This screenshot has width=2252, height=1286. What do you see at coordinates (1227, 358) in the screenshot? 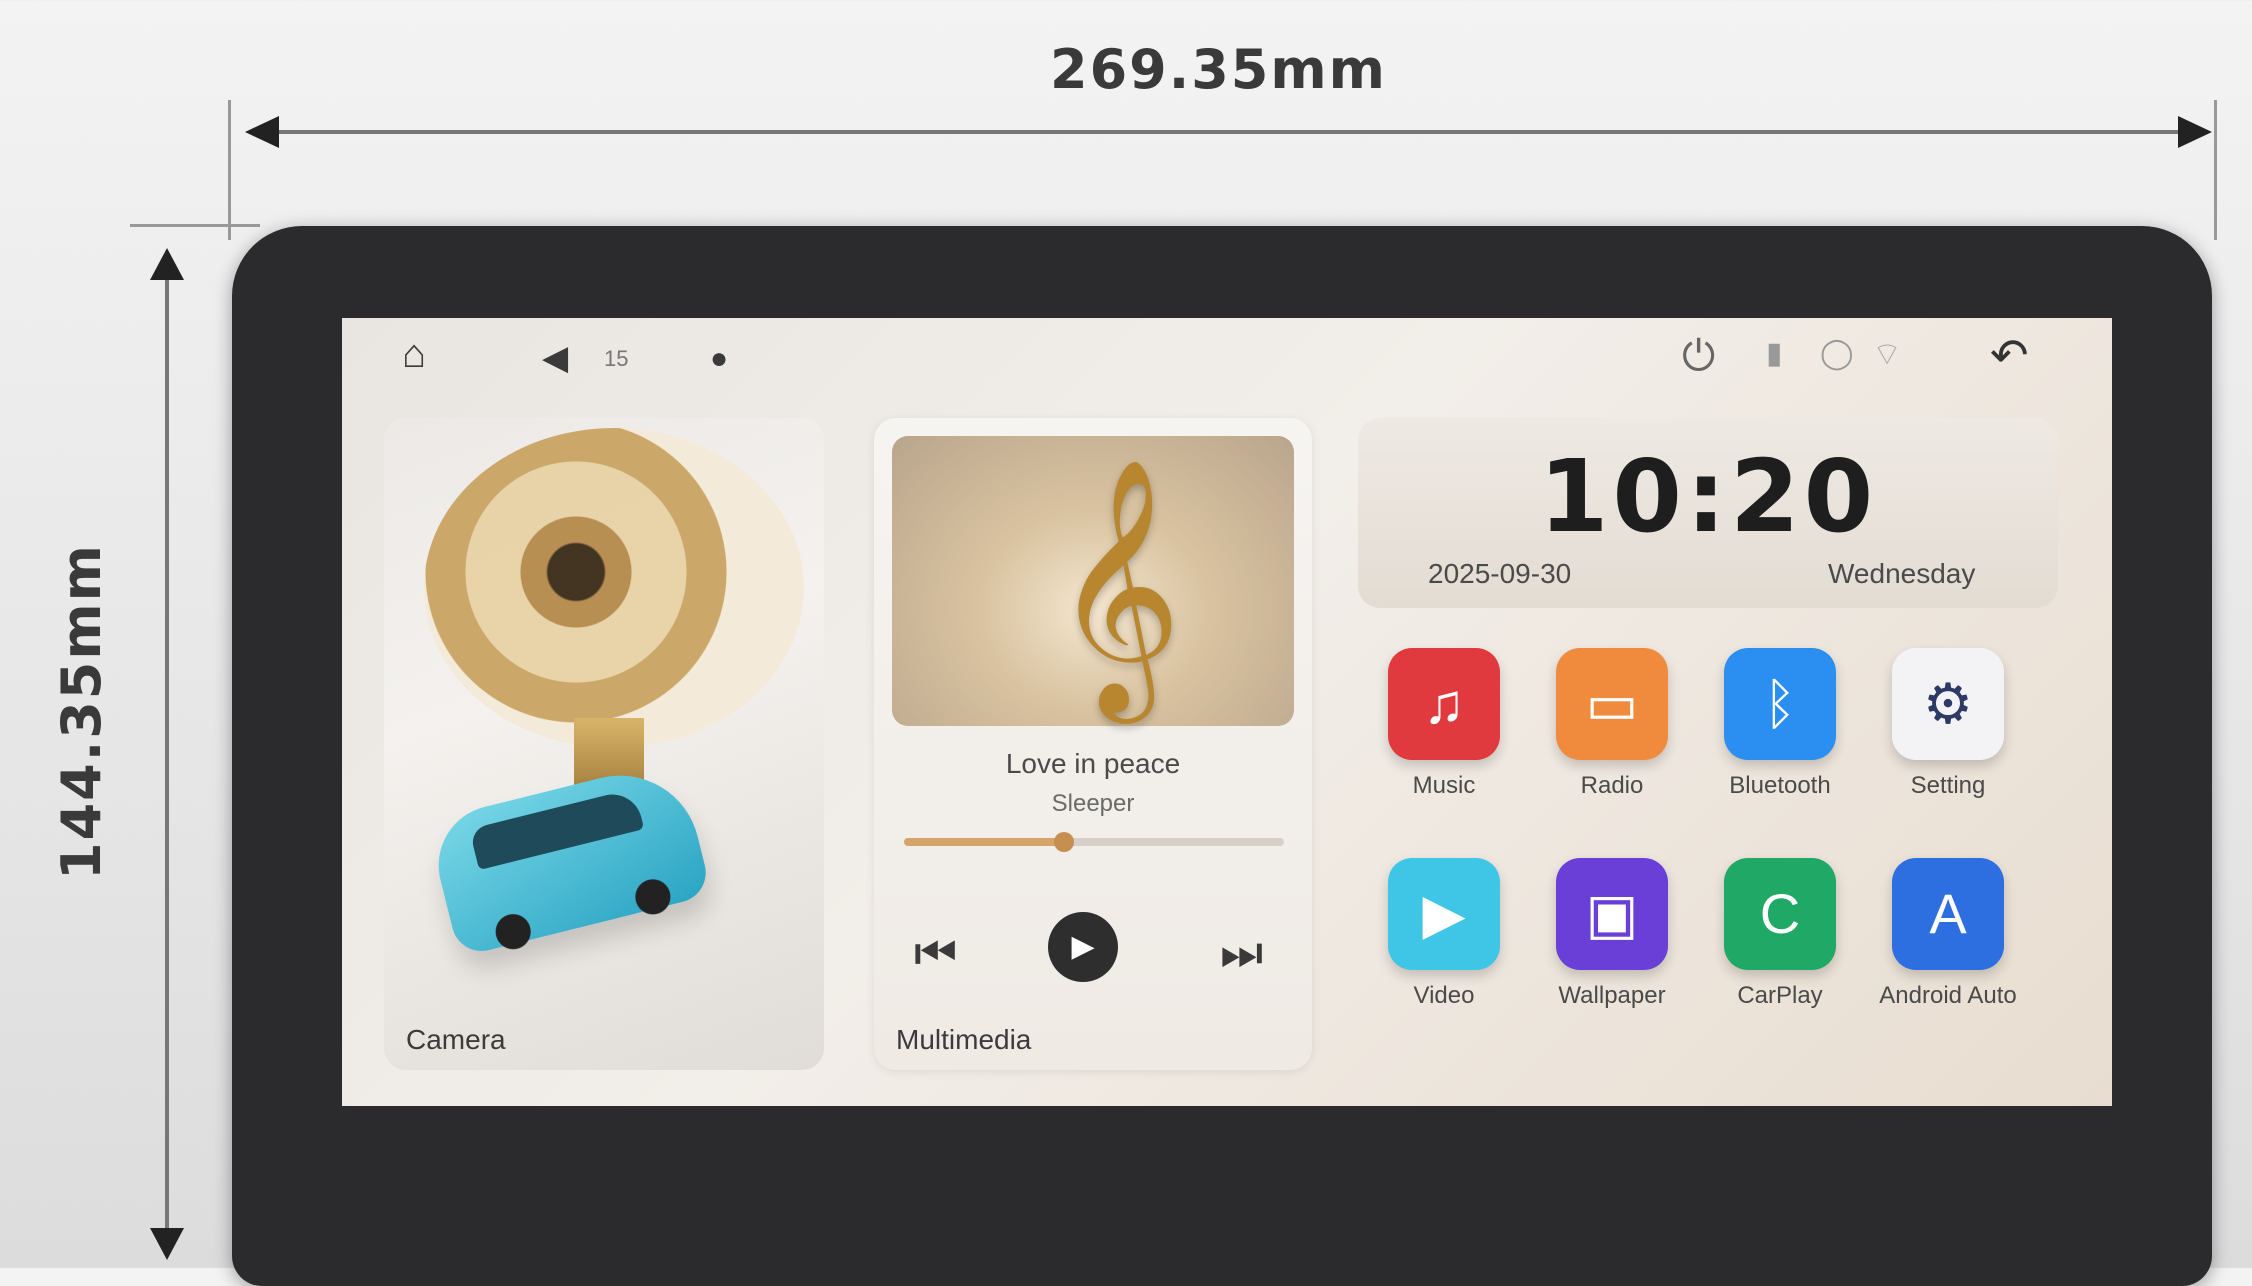
I see `status-bar: ⌂ ◀ 15 ● ⏻ ▮ ◯ ⌔ ↶` at bounding box center [1227, 358].